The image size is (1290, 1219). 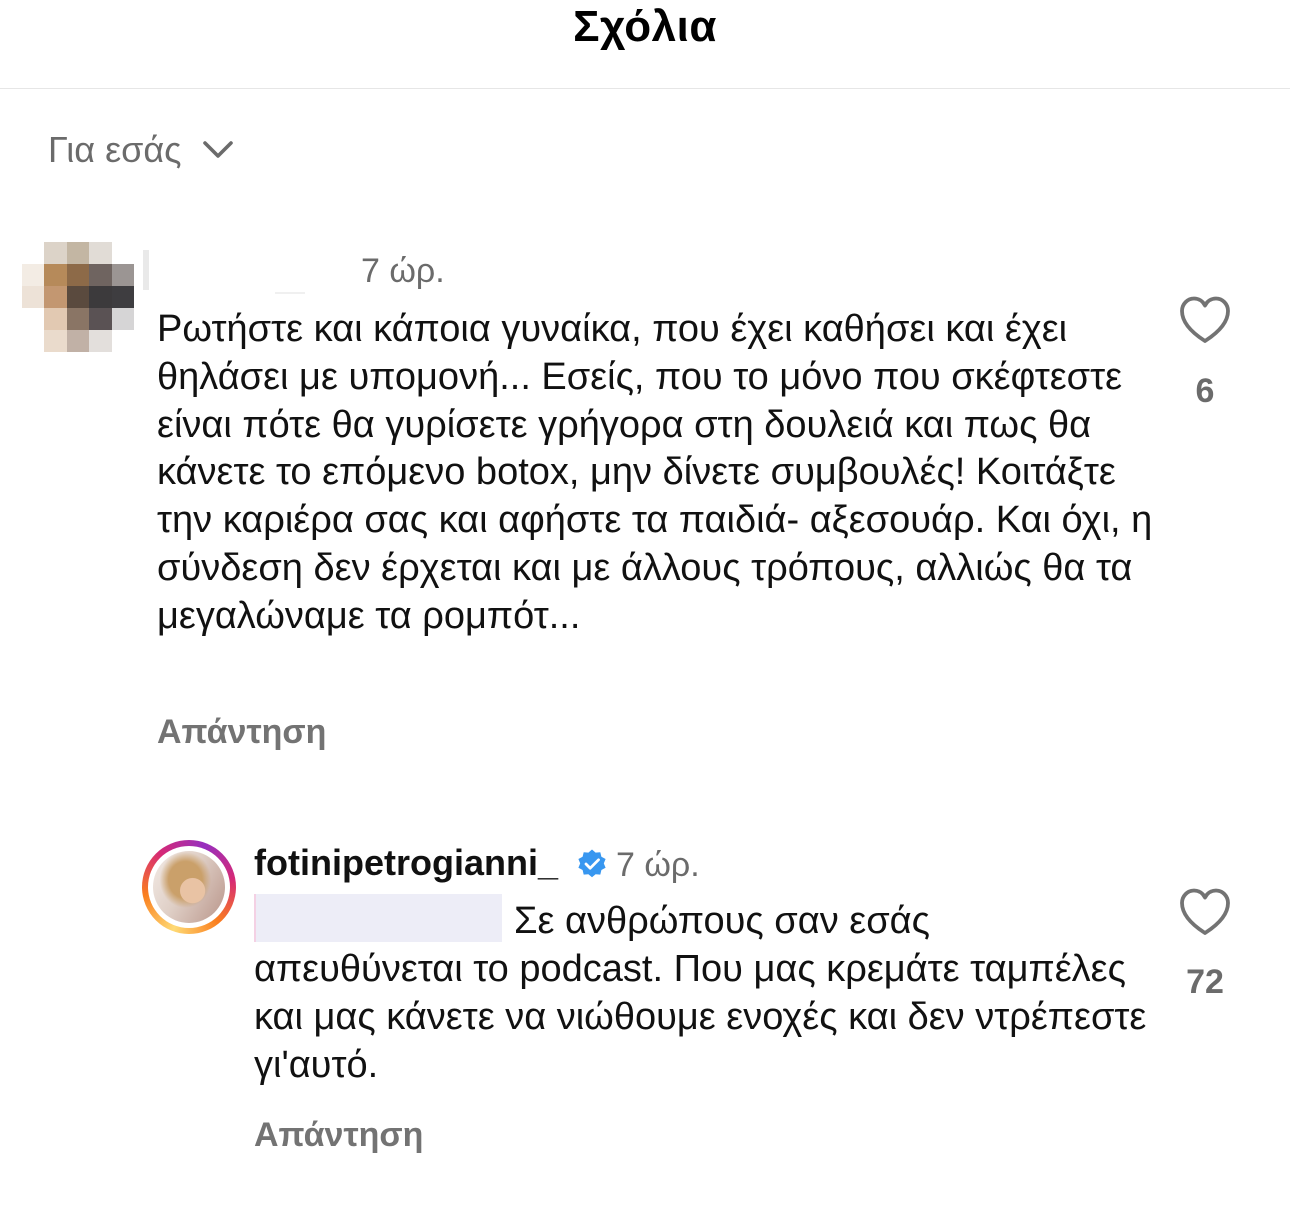 What do you see at coordinates (146, 270) in the screenshot?
I see `username-redacted` at bounding box center [146, 270].